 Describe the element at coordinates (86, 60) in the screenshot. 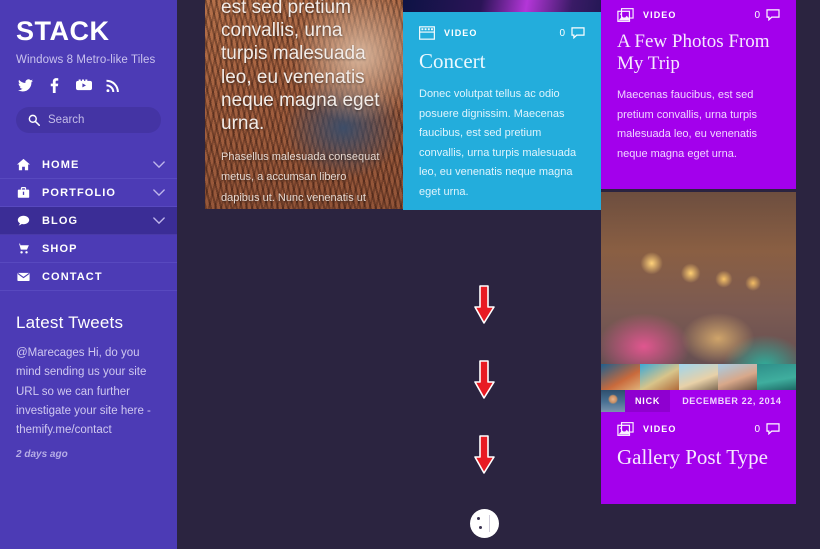

I see `site-tagline: Windows 8 Metro-like Tiles` at that location.